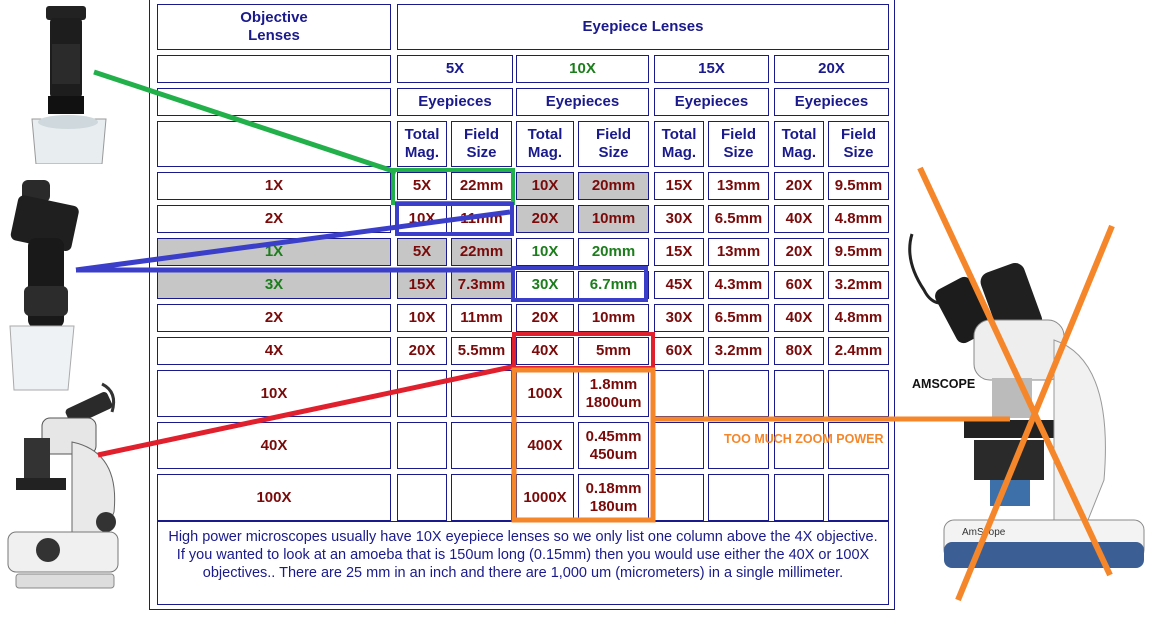  What do you see at coordinates (453, 186) in the screenshot?
I see `green-highlight-box` at bounding box center [453, 186].